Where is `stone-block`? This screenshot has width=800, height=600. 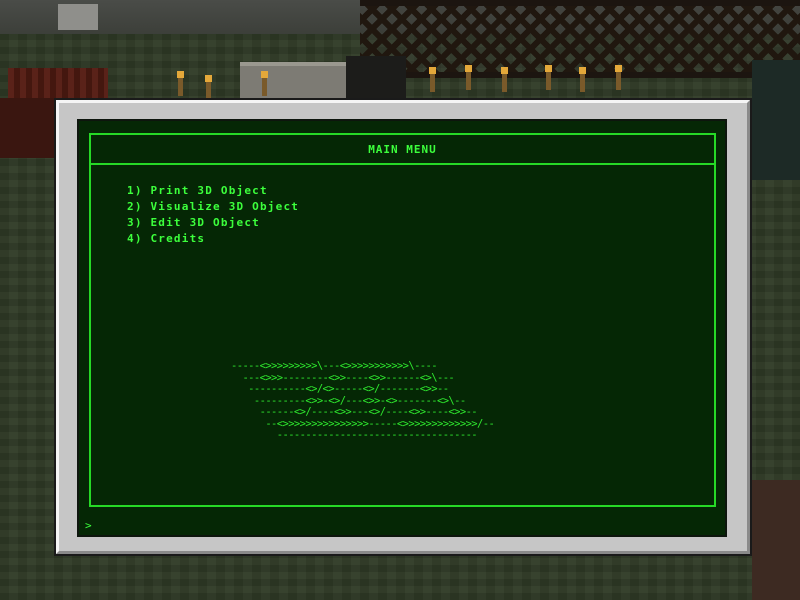 stone-block is located at coordinates (78, 17).